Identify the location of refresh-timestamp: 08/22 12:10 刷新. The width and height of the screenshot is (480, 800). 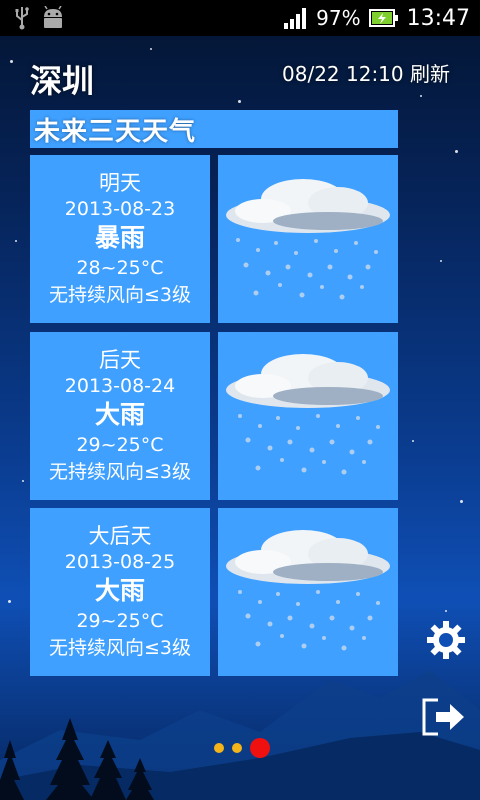
(366, 72).